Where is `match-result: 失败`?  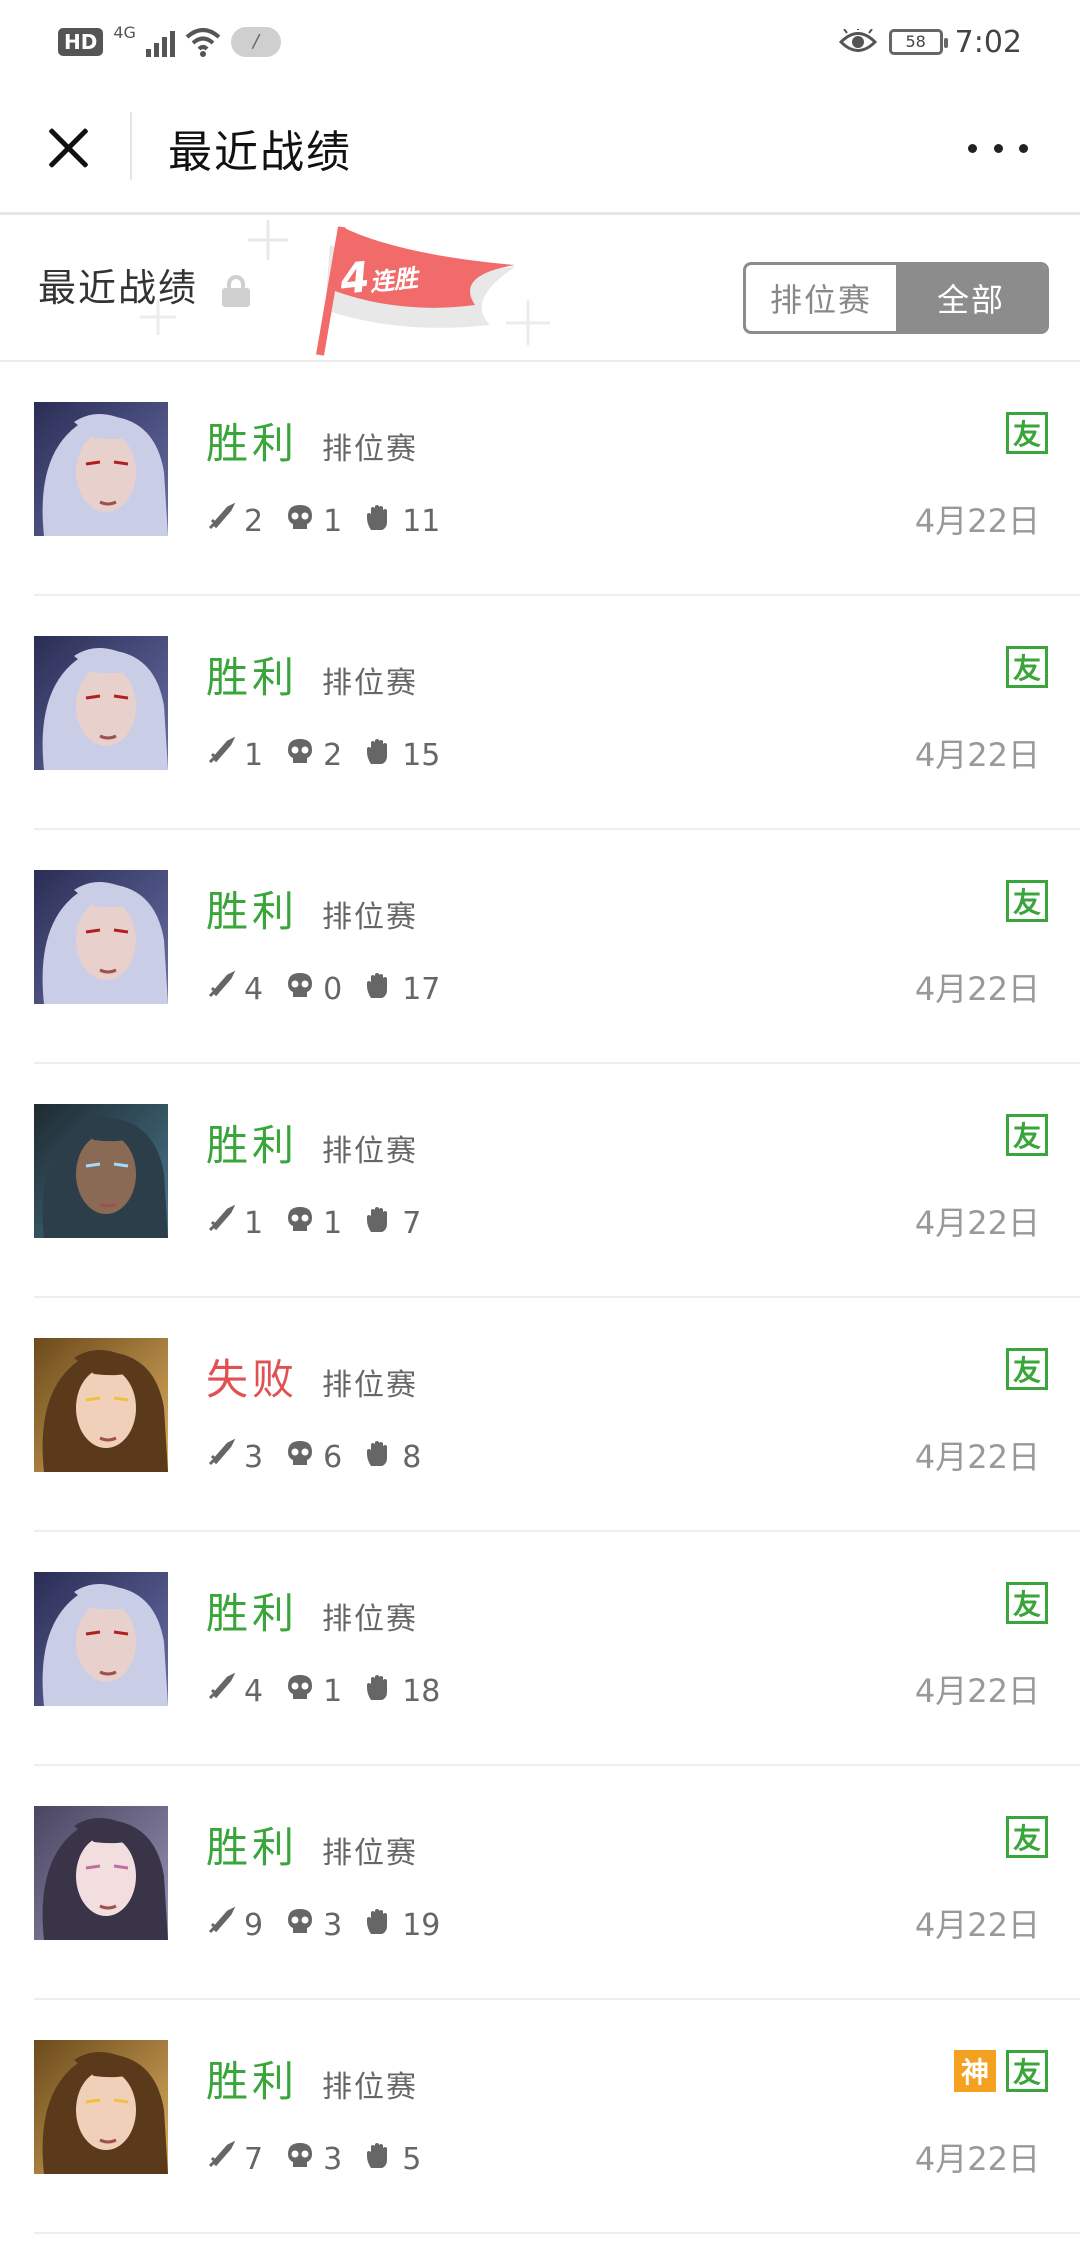
match-result: 失败 is located at coordinates (252, 1379).